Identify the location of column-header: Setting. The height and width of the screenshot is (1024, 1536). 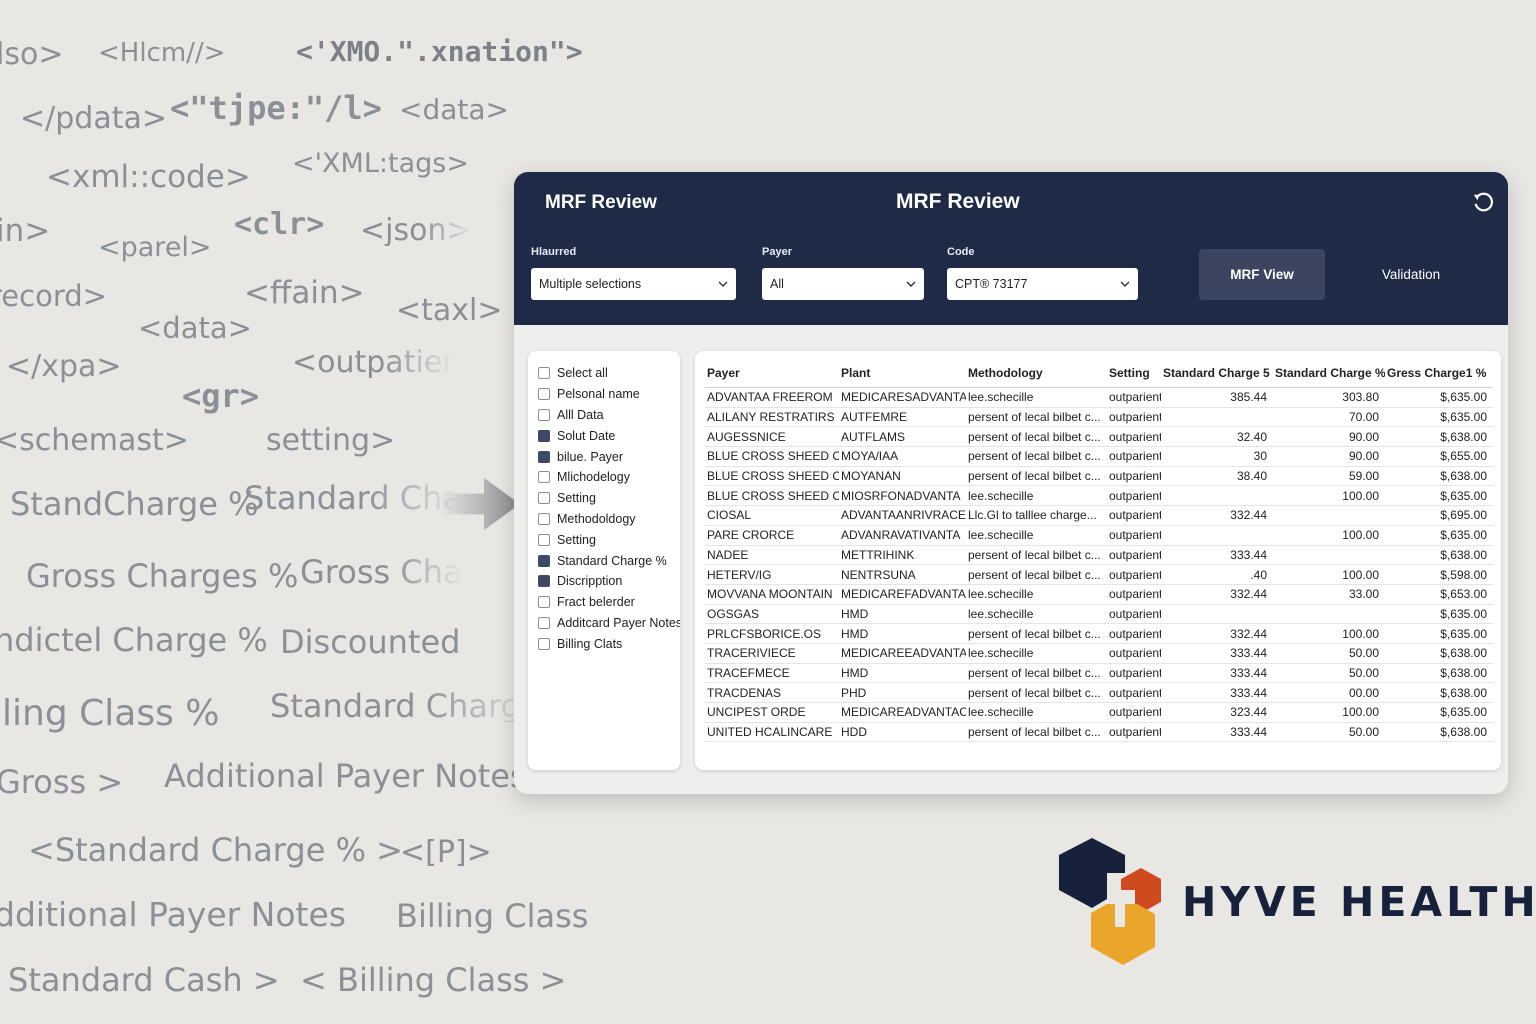
(1134, 373).